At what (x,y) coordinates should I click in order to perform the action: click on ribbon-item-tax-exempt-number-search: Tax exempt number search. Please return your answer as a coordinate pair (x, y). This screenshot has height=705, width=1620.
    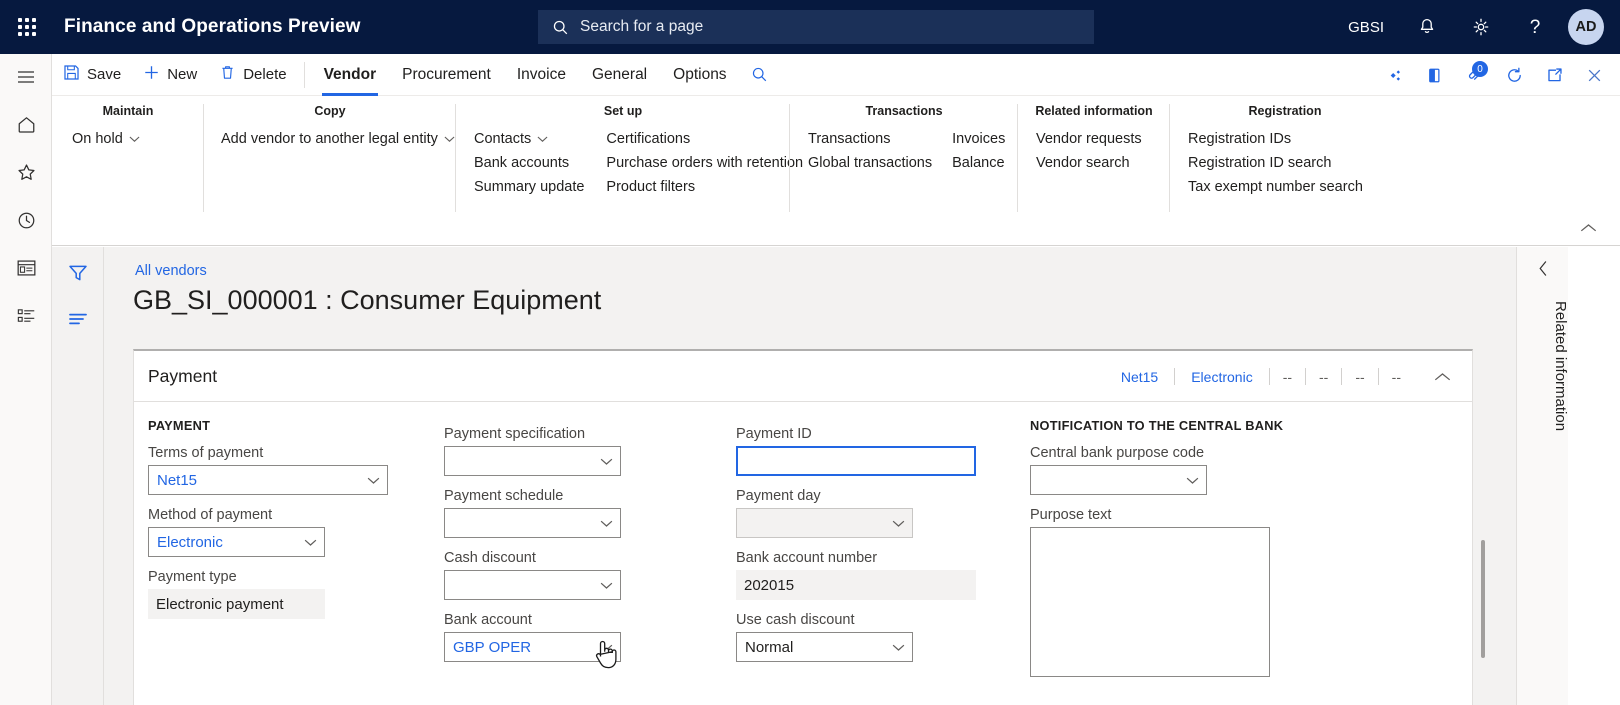
    Looking at the image, I should click on (1275, 187).